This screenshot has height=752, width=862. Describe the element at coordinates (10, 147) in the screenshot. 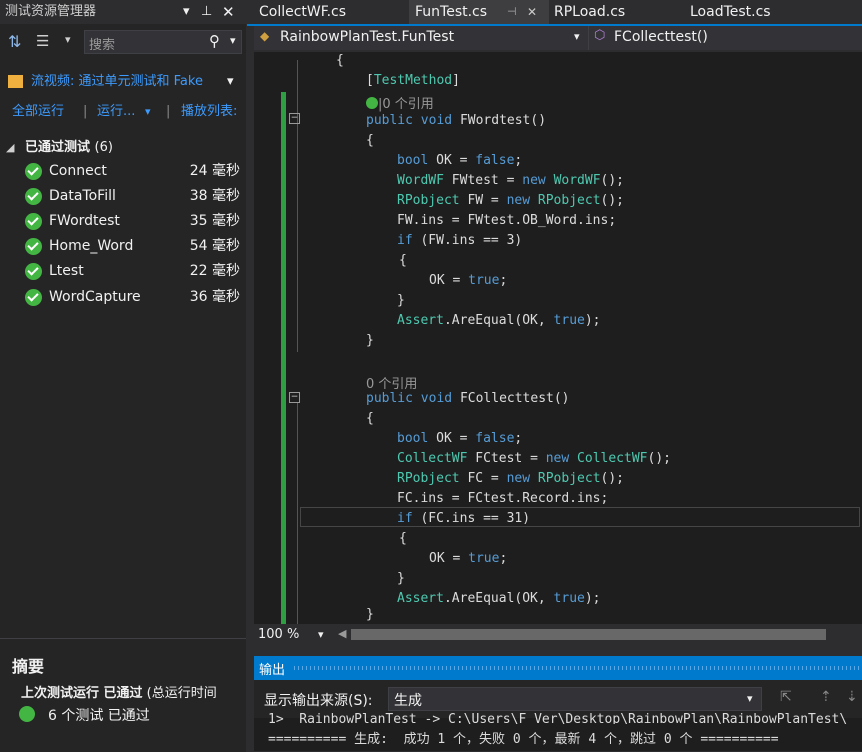

I see `collapse-triangle-icon: ◢` at that location.